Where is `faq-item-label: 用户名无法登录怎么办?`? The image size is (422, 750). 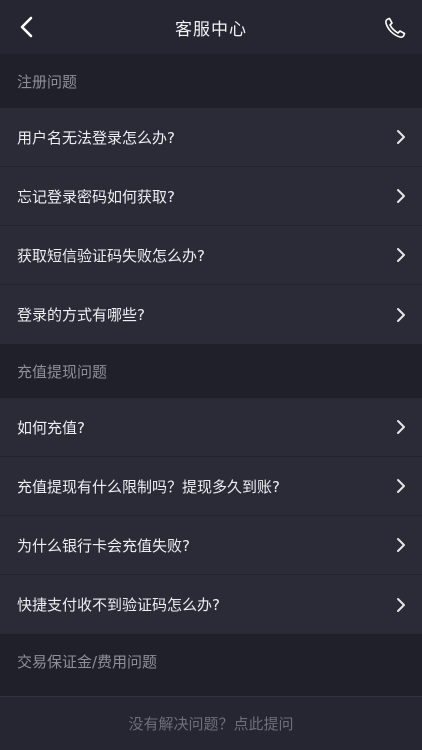 faq-item-label: 用户名无法登录怎么办? is located at coordinates (96, 137).